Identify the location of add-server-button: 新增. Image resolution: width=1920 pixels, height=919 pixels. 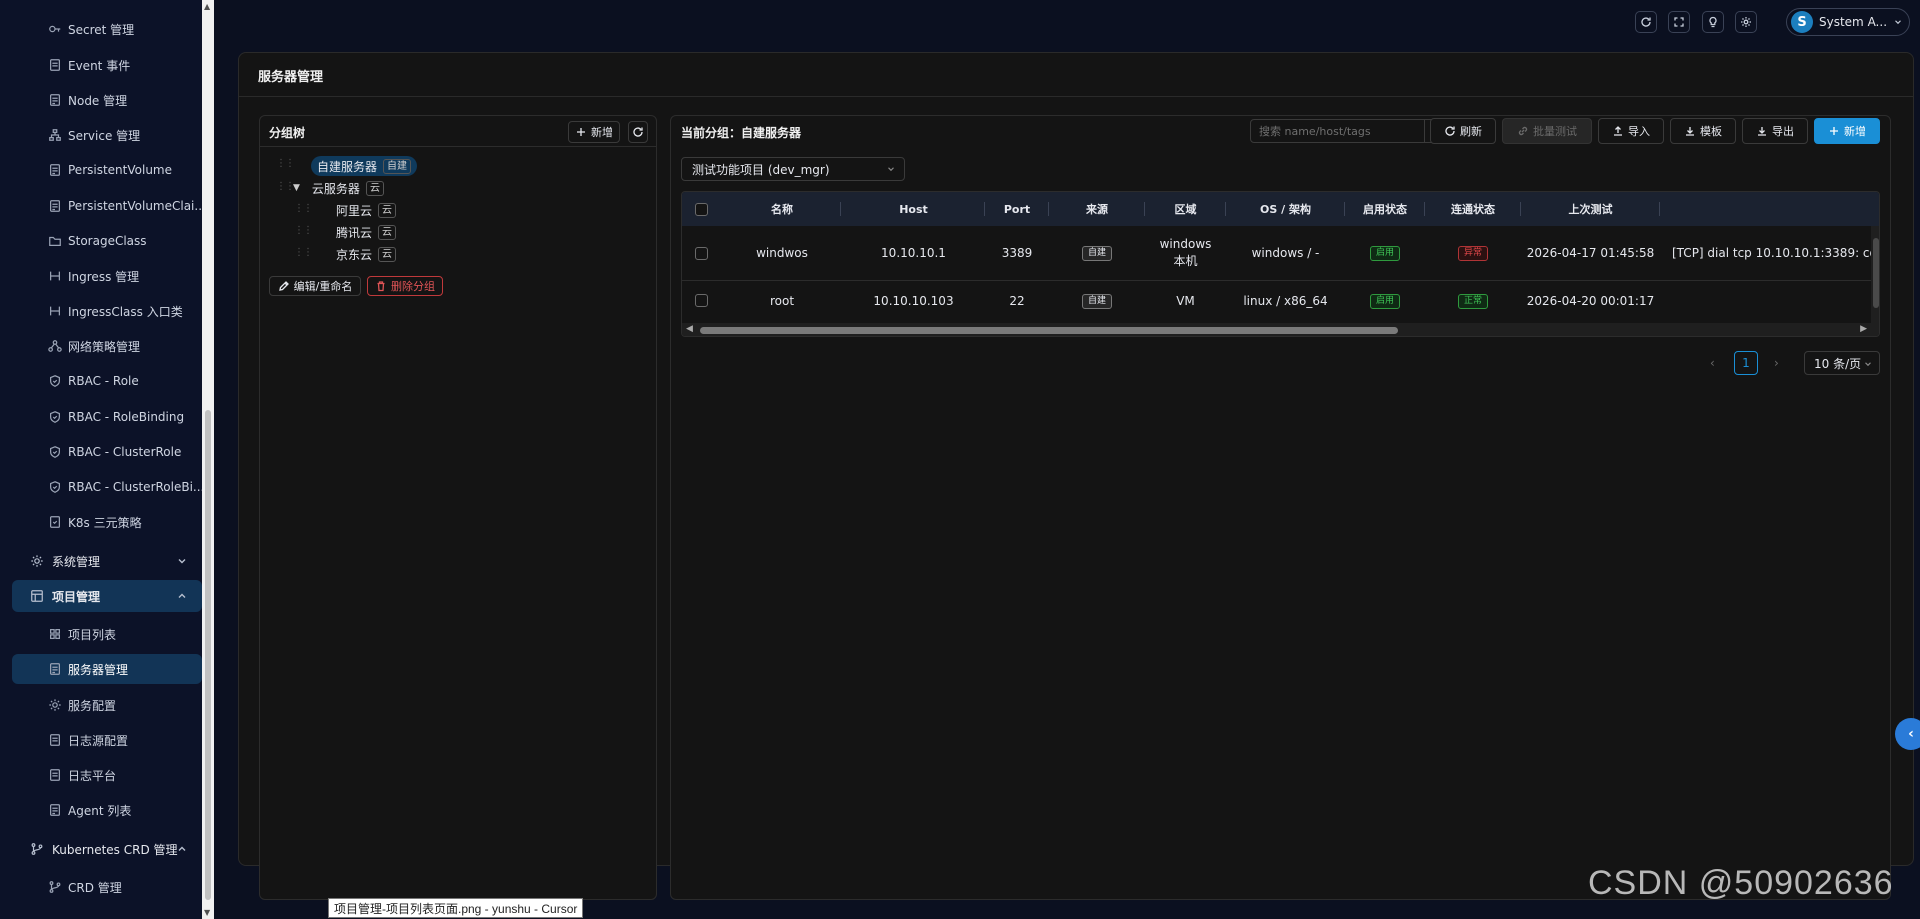
(1847, 131).